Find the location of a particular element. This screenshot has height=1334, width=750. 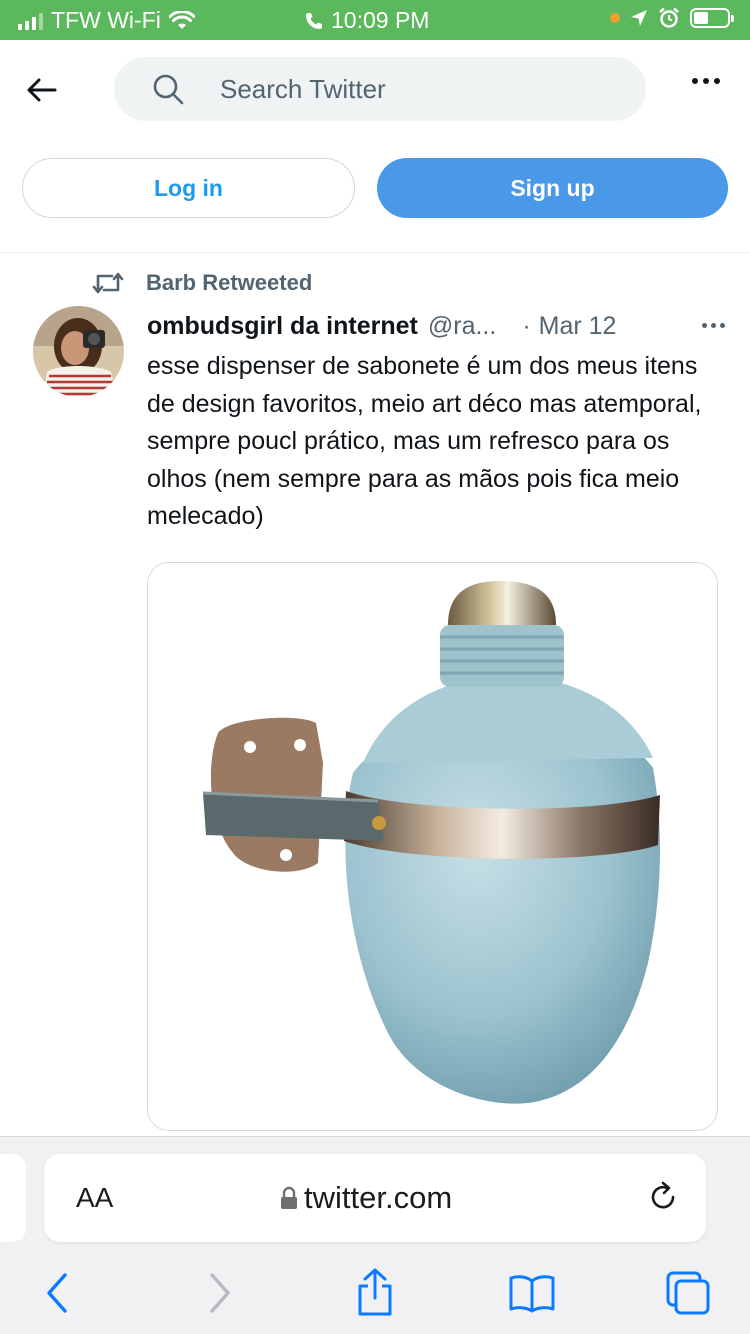

more-icon is located at coordinates (706, 81).